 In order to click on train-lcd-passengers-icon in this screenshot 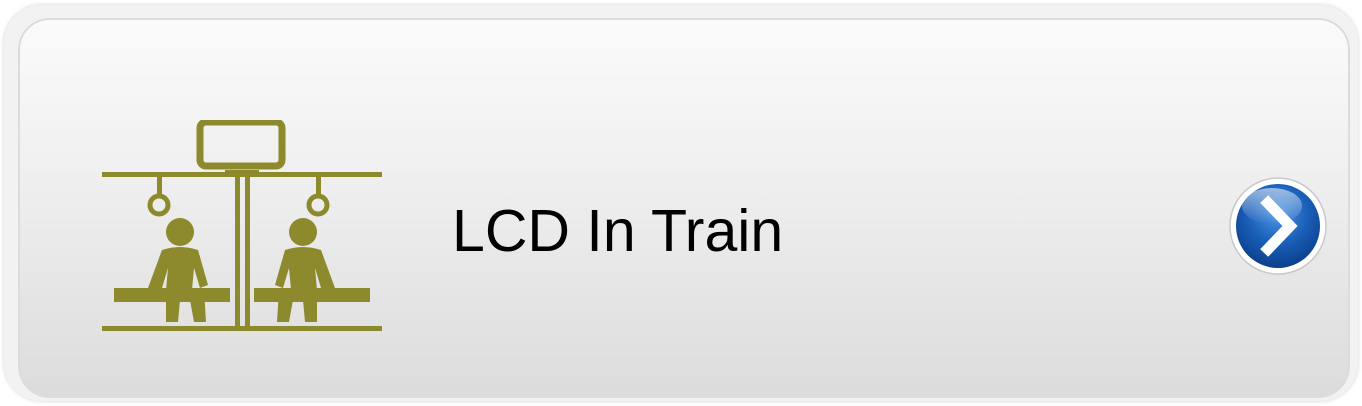, I will do `click(242, 225)`.